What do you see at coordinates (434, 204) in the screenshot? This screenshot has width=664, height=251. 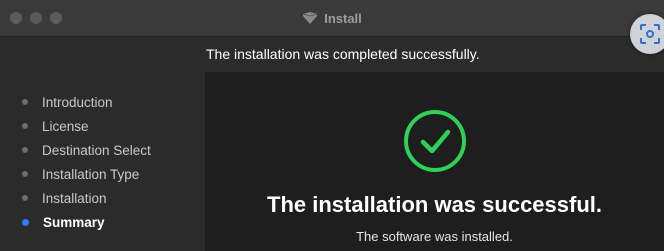 I see `success-title: The installation was successful.` at bounding box center [434, 204].